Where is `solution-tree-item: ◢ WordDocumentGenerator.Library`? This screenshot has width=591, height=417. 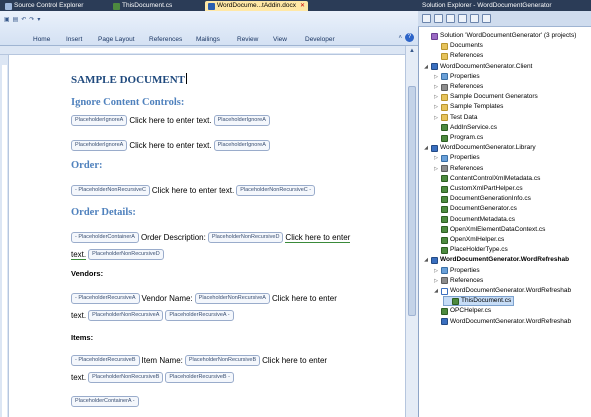
solution-tree-item: ◢ WordDocumentGenerator.Library is located at coordinates (479, 148).